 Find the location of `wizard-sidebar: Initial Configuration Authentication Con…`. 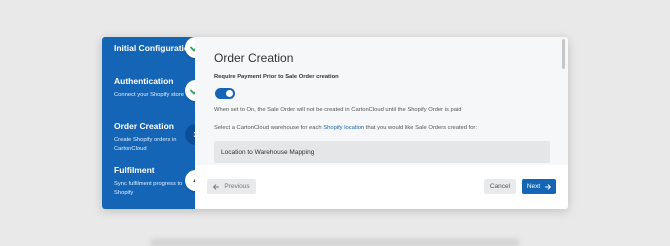

wizard-sidebar: Initial Configuration Authentication Con… is located at coordinates (148, 123).